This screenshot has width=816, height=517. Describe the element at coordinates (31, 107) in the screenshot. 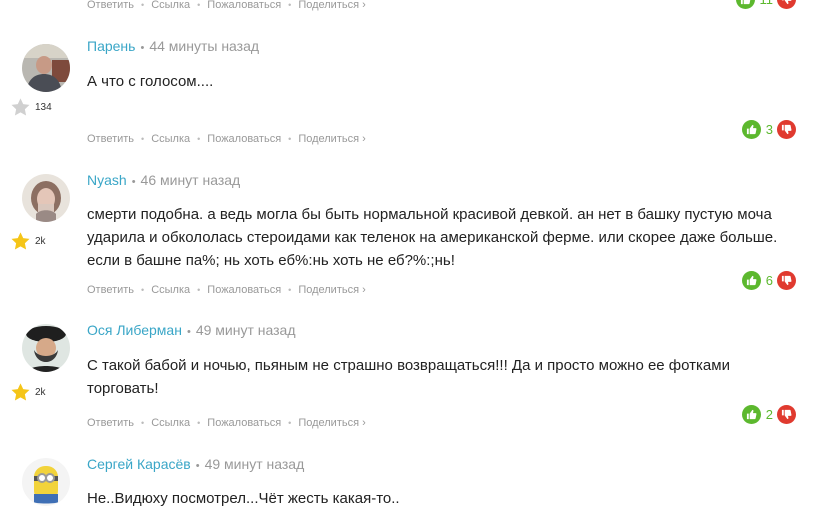

I see `user-rating: 134` at that location.